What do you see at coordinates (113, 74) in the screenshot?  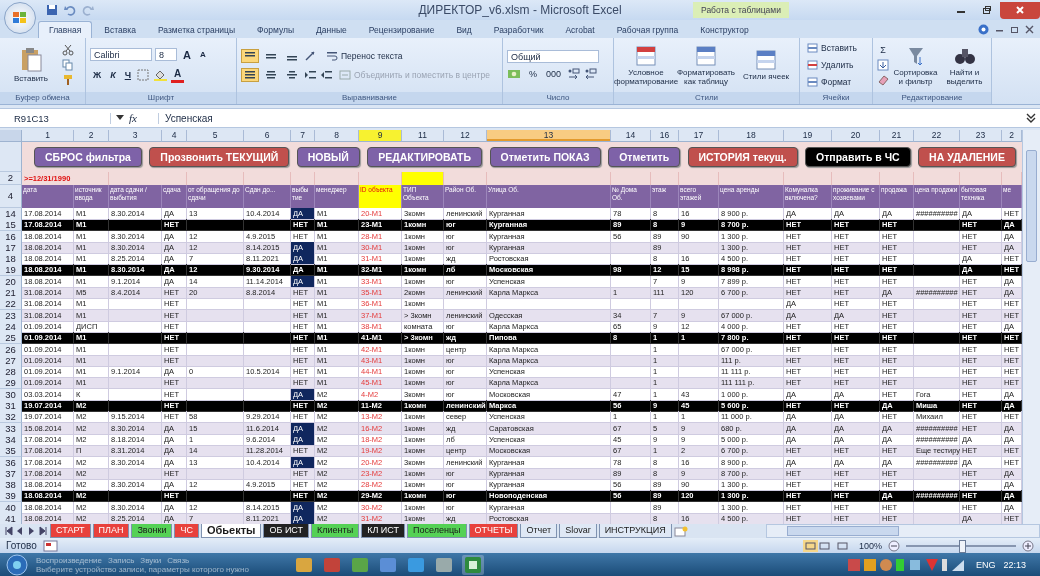 I see `italic-button: К` at bounding box center [113, 74].